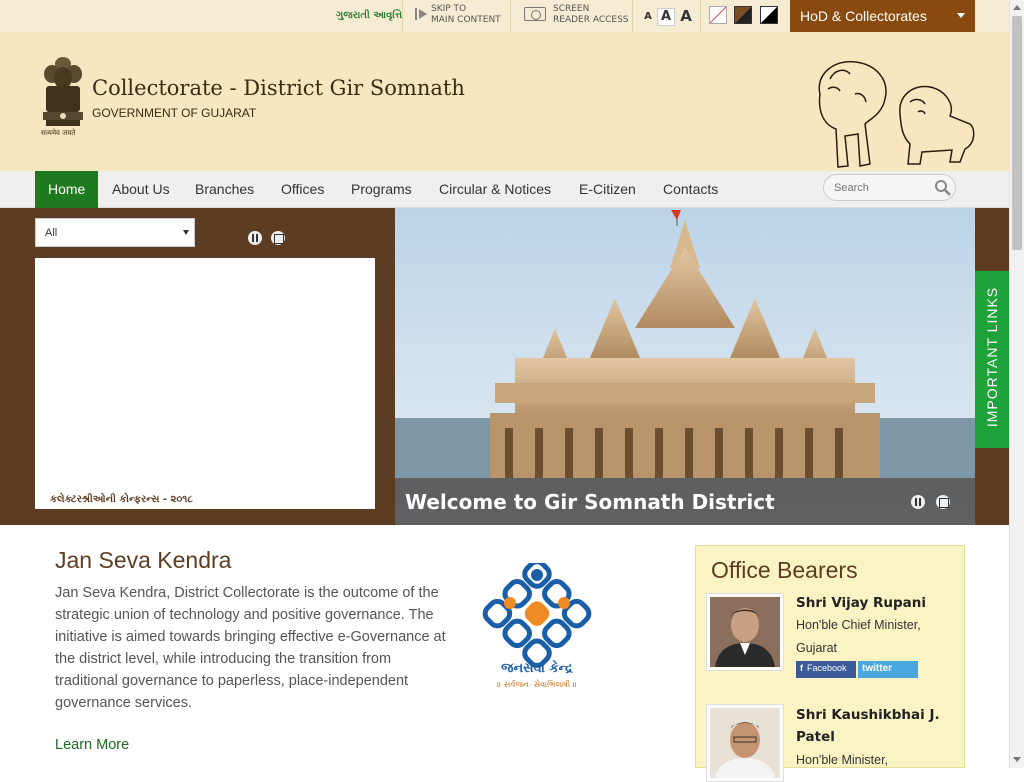 The height and width of the screenshot is (782, 1024). I want to click on office-bearers-title: Office Bearers, so click(784, 570).